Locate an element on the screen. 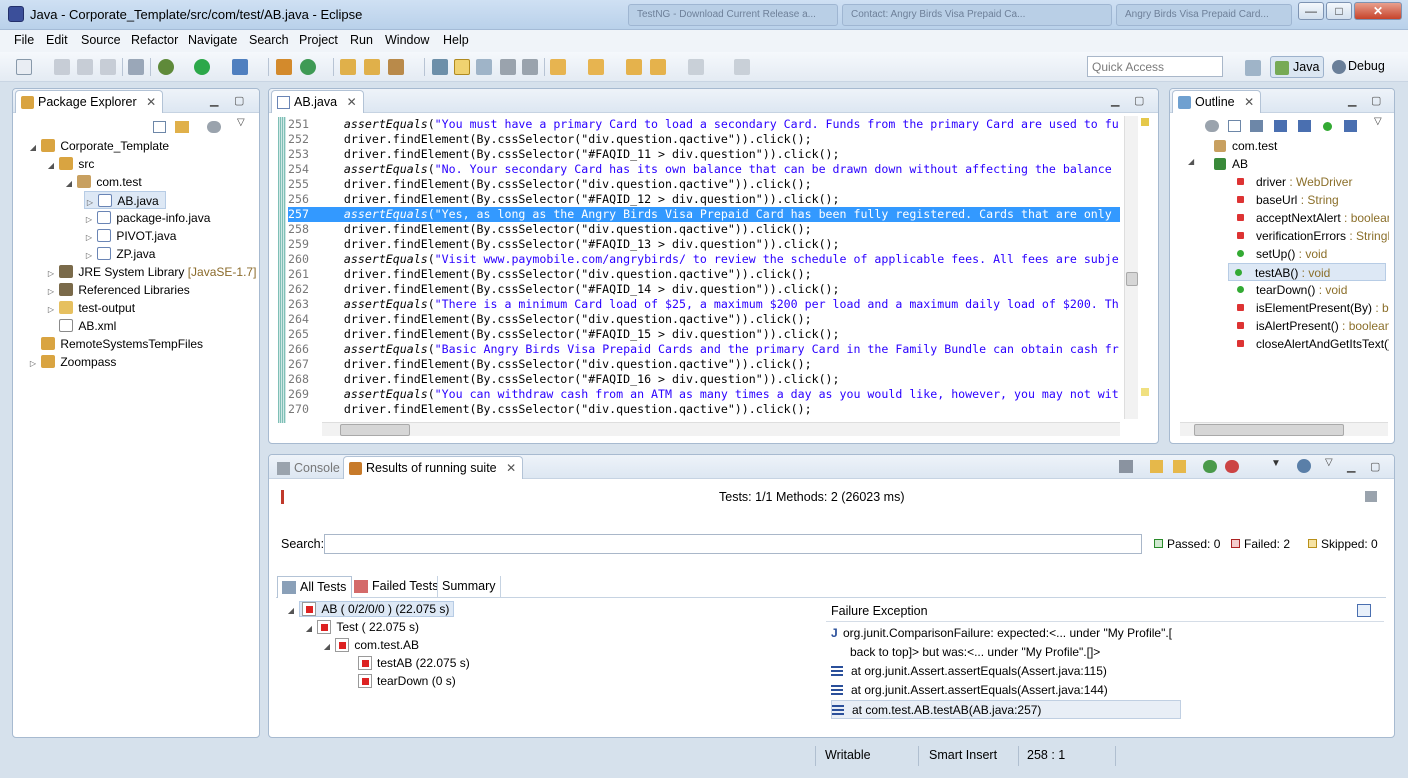 The width and height of the screenshot is (1408, 778). clear-icon is located at coordinates (1126, 466).